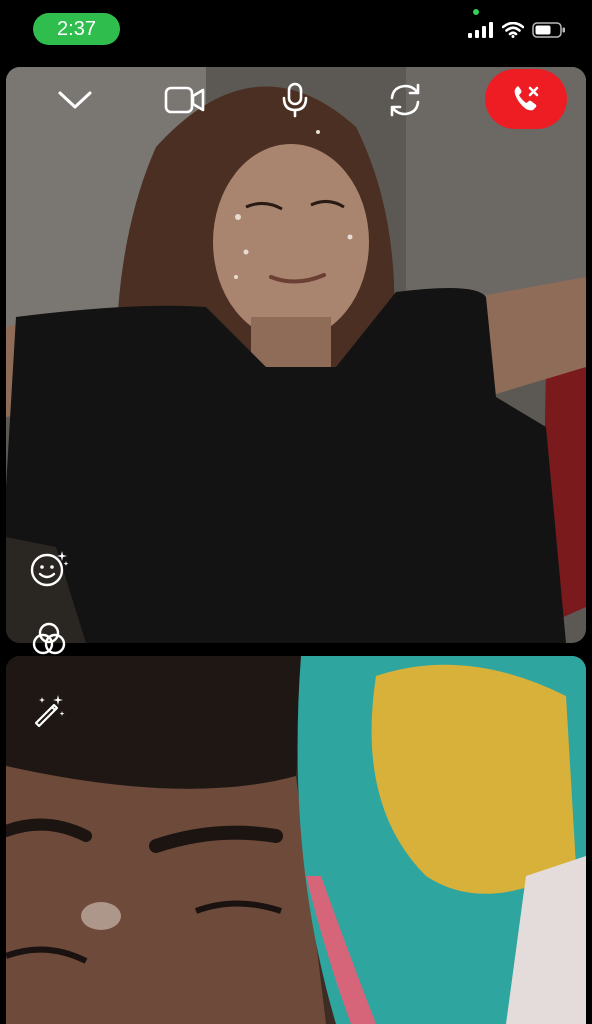 The image size is (592, 1024). I want to click on filters-button, so click(49, 639).